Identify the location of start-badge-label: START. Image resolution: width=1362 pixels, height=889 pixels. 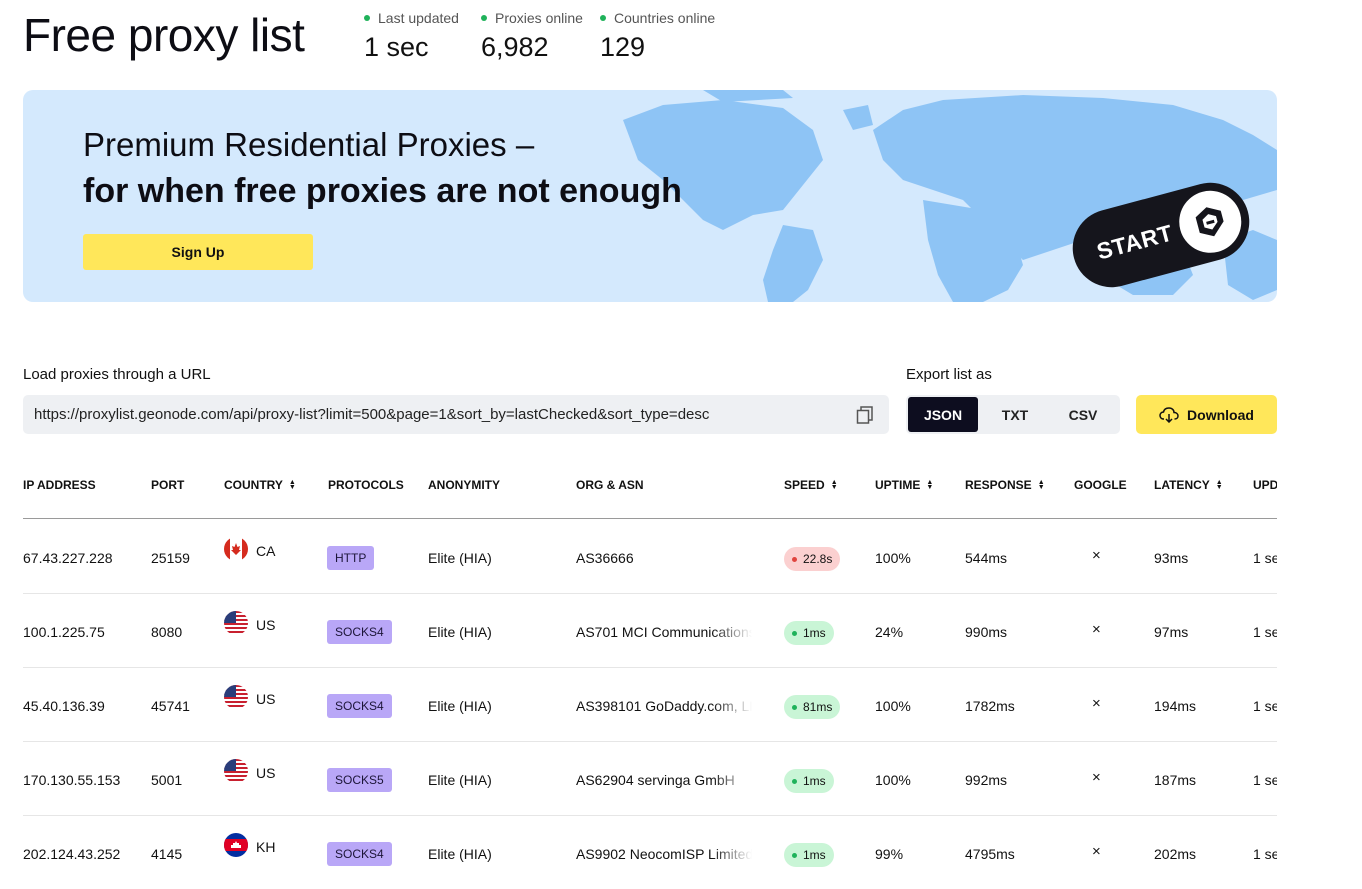
(1134, 242).